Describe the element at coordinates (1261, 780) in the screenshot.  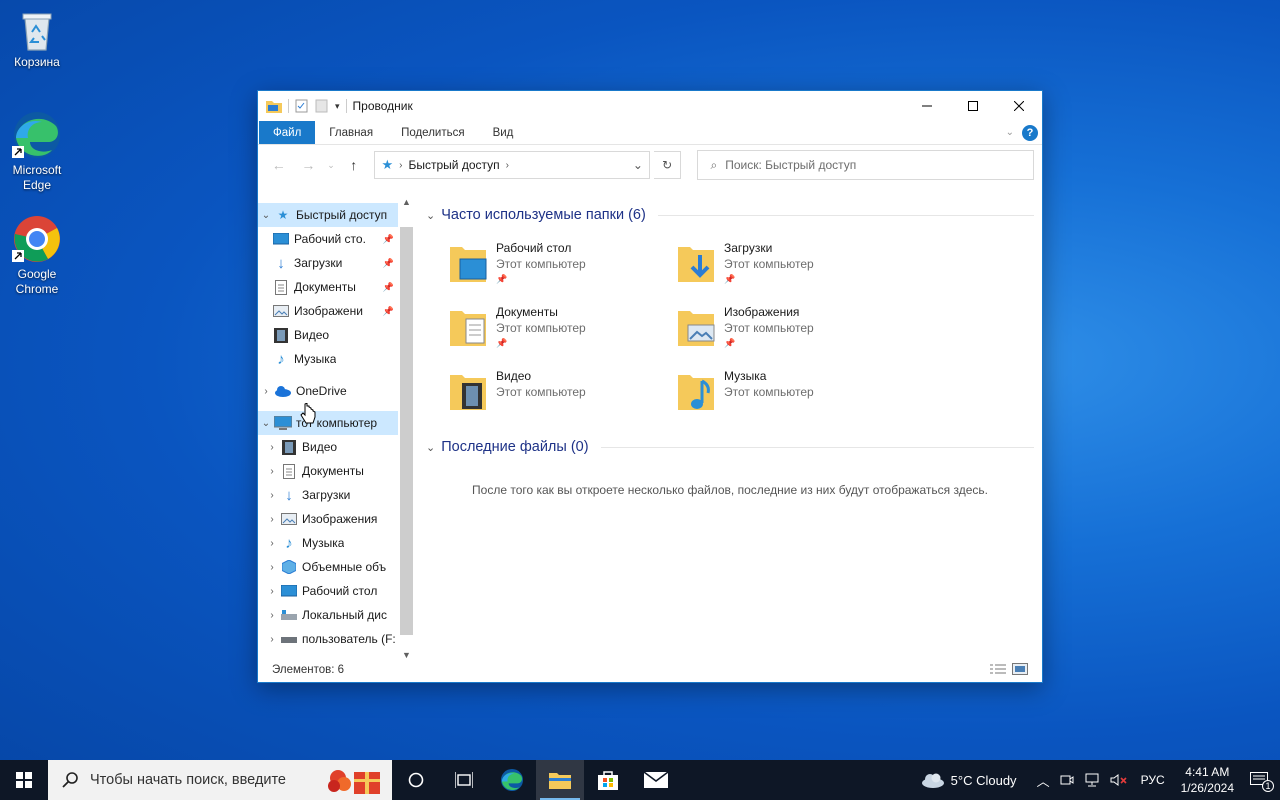
I see `notification-center-button: 1` at that location.